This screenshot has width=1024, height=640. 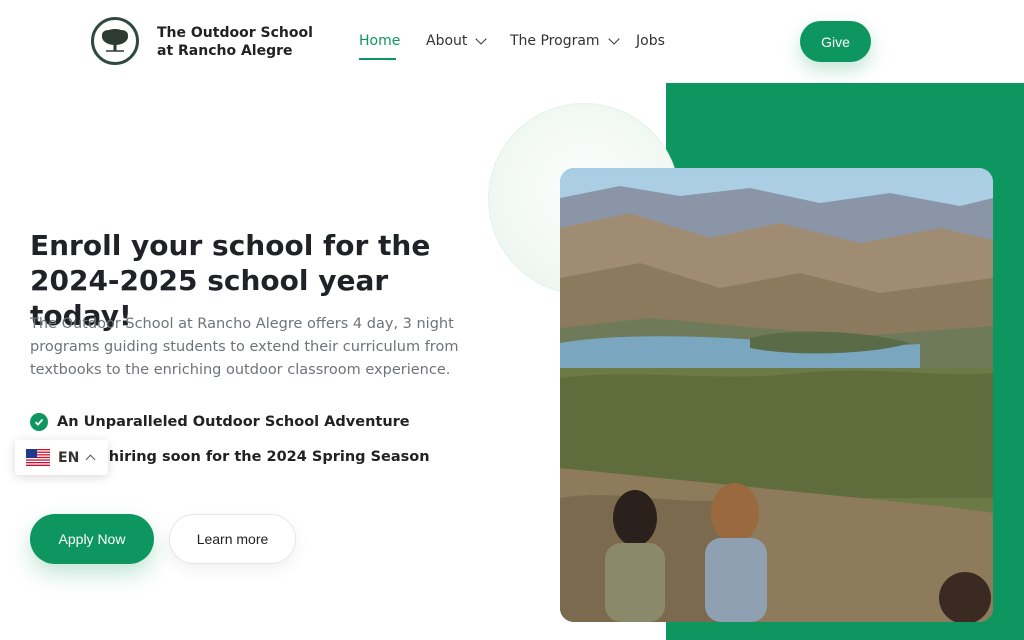 What do you see at coordinates (555, 41) in the screenshot?
I see `nav-program-label: The Program` at bounding box center [555, 41].